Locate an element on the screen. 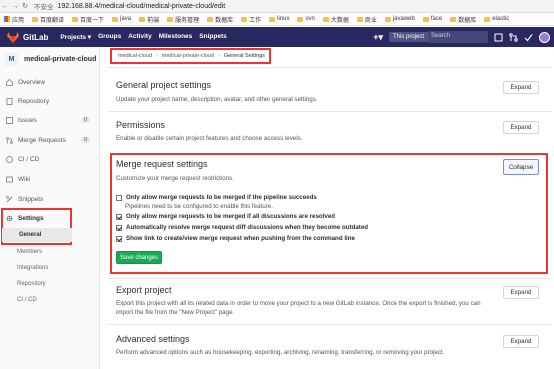  breadcrumb-project: medical-private-cloud is located at coordinates (188, 56).